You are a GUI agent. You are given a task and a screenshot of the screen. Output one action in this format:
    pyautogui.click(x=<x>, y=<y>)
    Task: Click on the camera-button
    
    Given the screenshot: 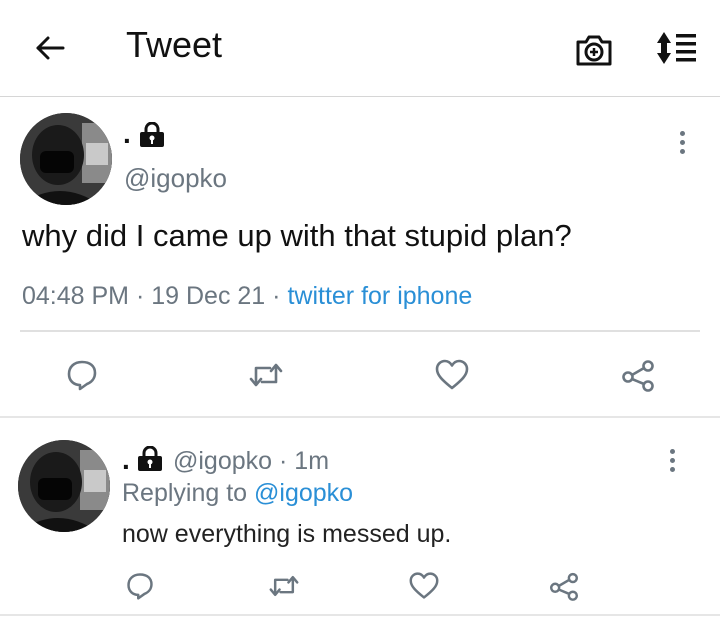 What is the action you would take?
    pyautogui.click(x=594, y=50)
    